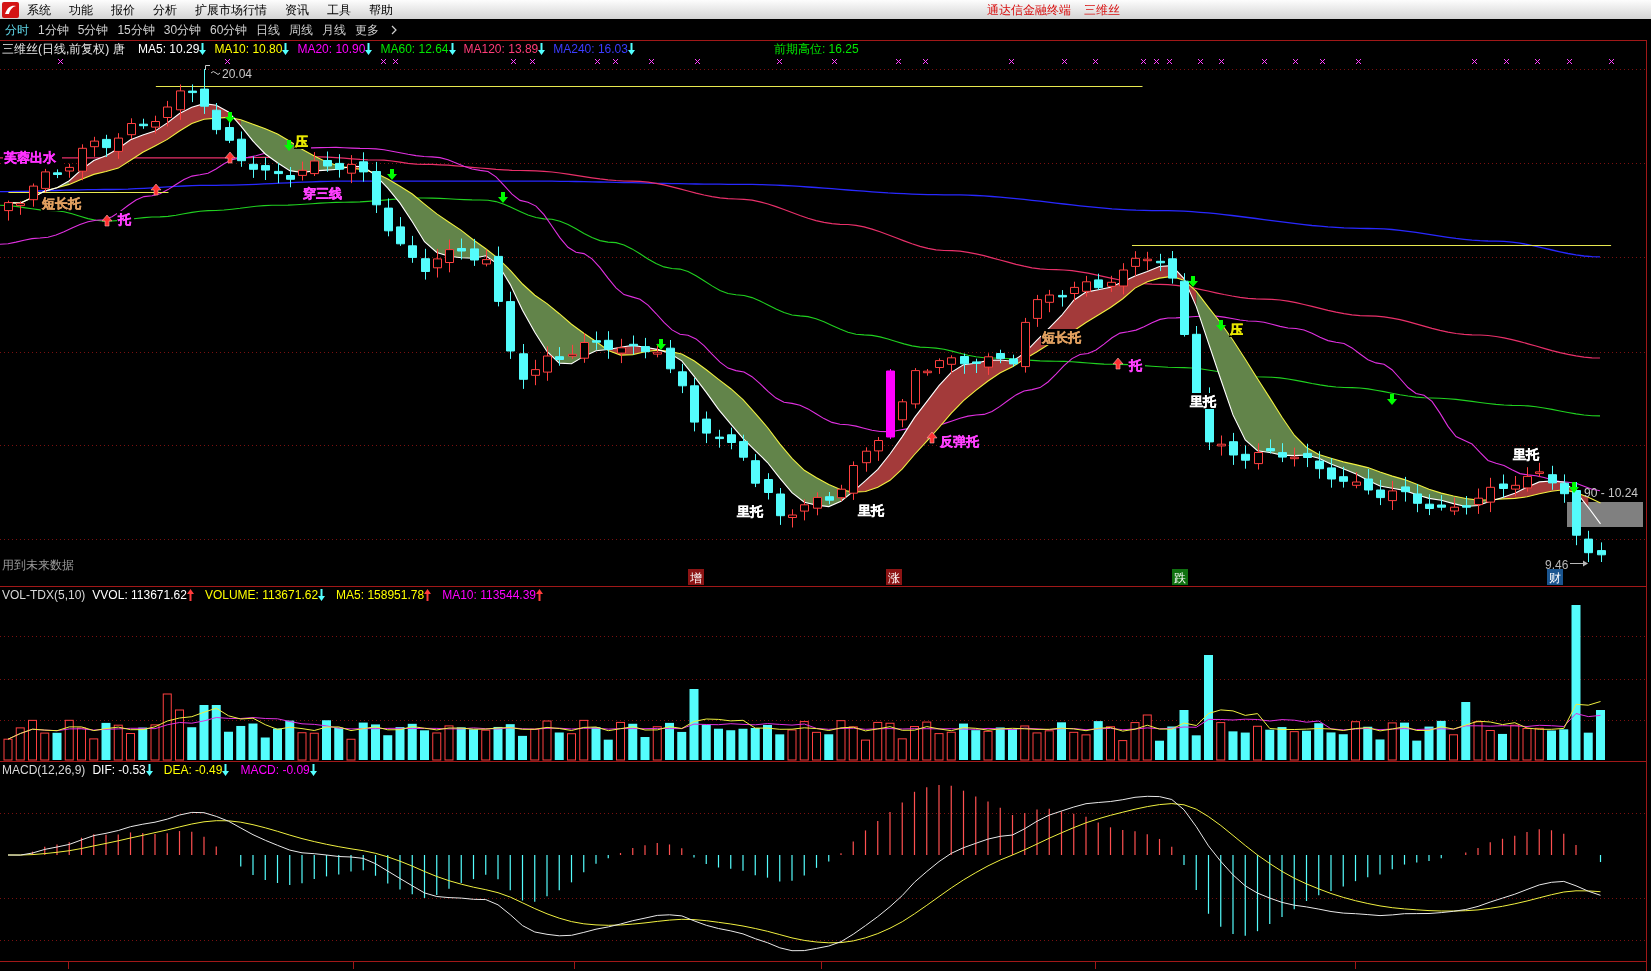 The height and width of the screenshot is (971, 1651). I want to click on menu-item: 功能, so click(81, 9).